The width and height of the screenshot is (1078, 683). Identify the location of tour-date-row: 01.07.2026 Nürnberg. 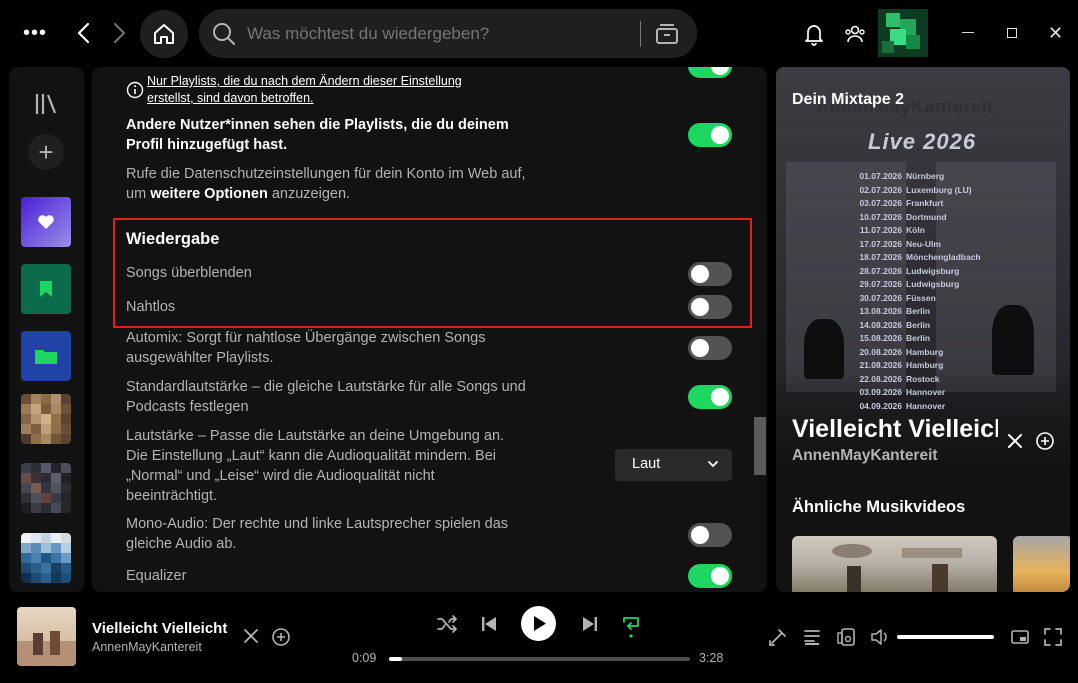
(923, 178).